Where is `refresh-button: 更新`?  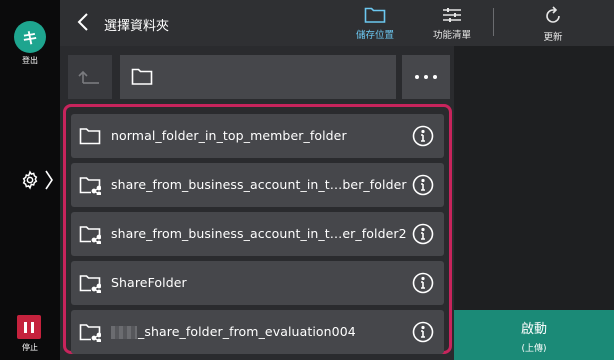 refresh-button: 更新 is located at coordinates (553, 25).